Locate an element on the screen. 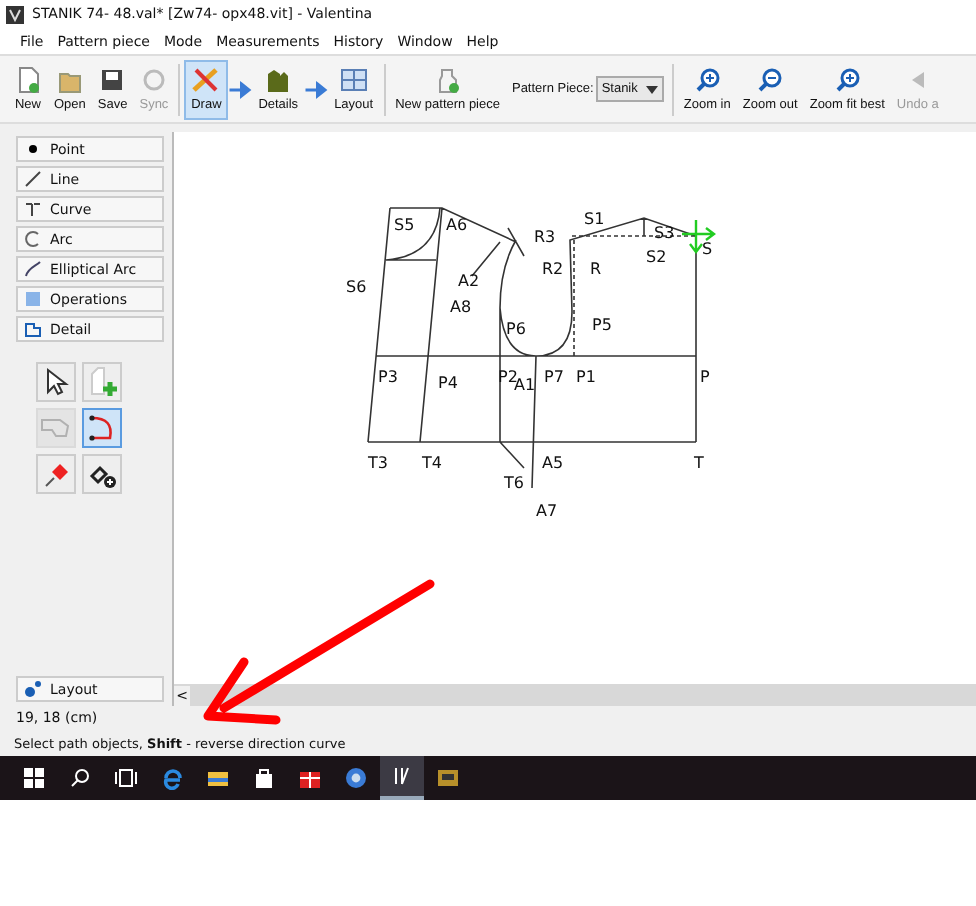 This screenshot has height=906, width=976. arc-icon is located at coordinates (33, 239).